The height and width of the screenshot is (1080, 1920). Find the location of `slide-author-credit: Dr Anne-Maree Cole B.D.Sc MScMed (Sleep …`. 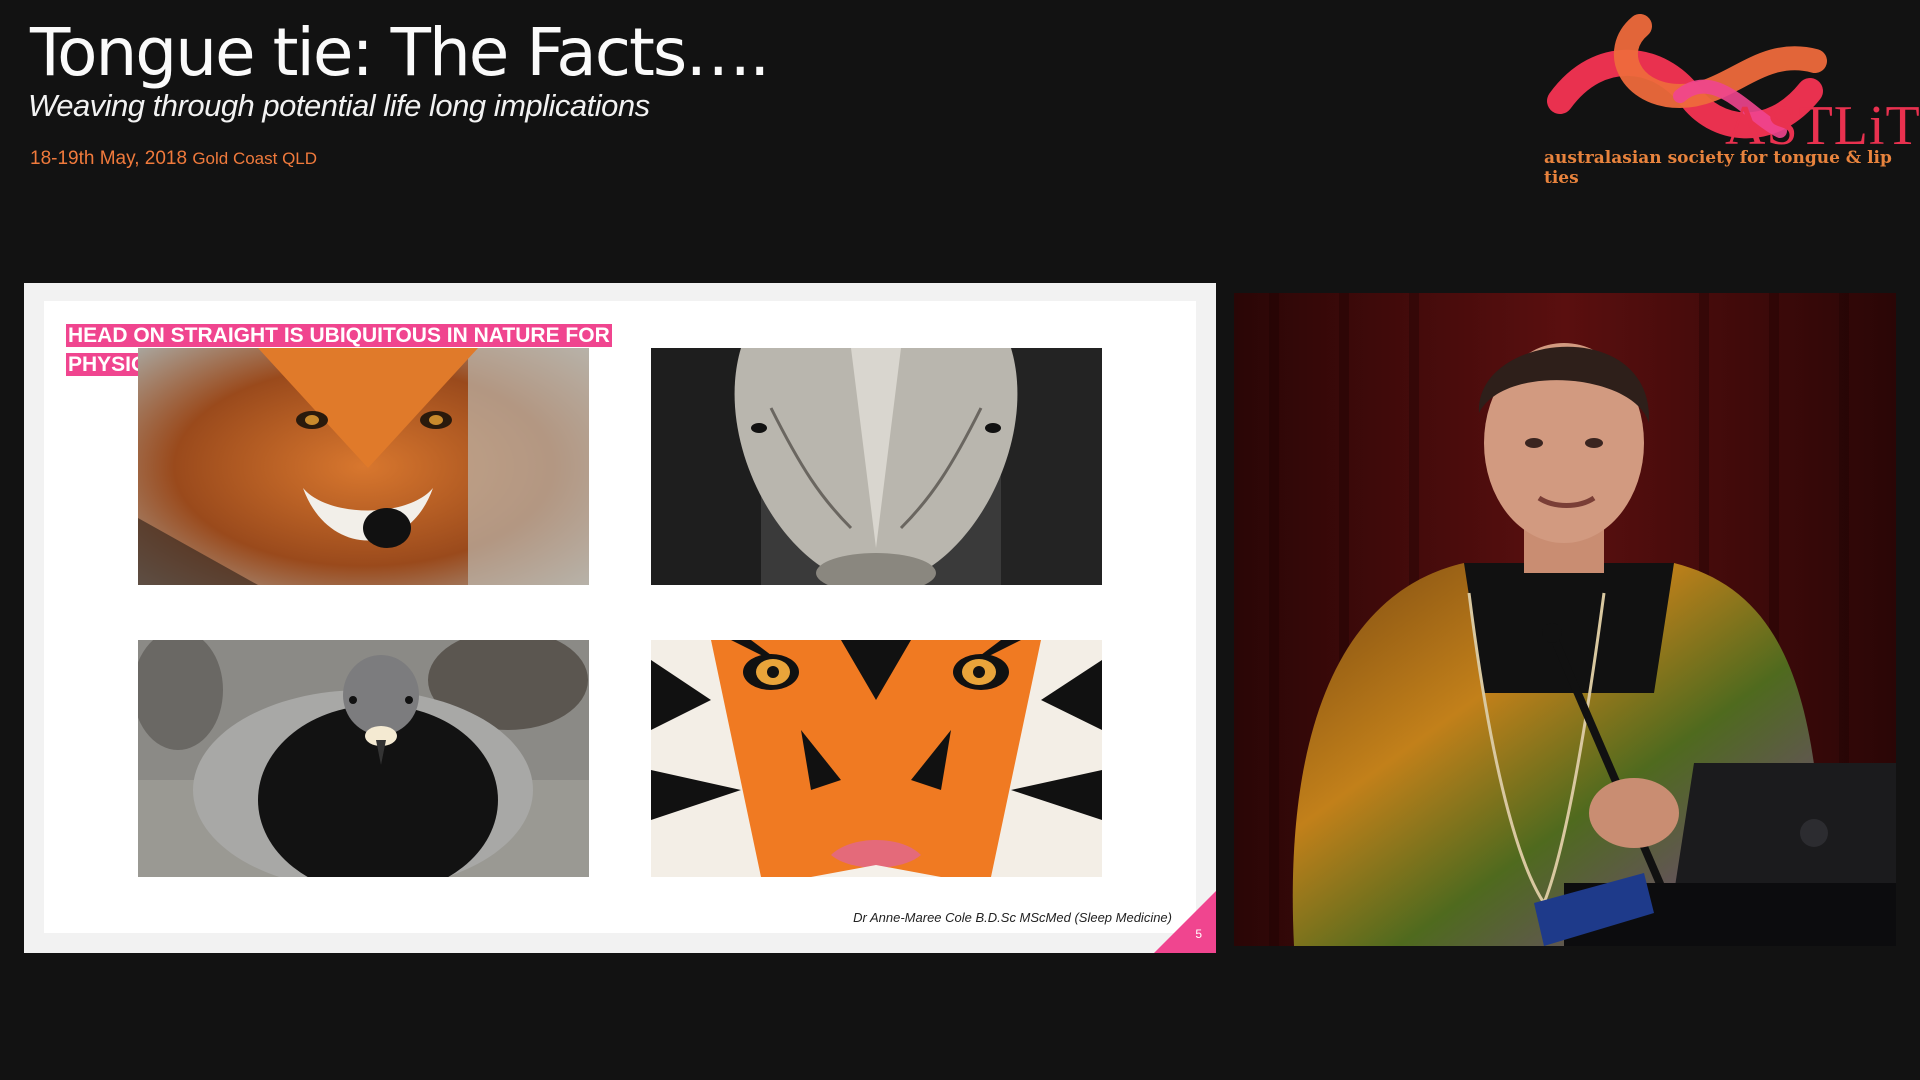

slide-author-credit: Dr Anne-Maree Cole B.D.Sc MScMed (Sleep … is located at coordinates (1012, 917).